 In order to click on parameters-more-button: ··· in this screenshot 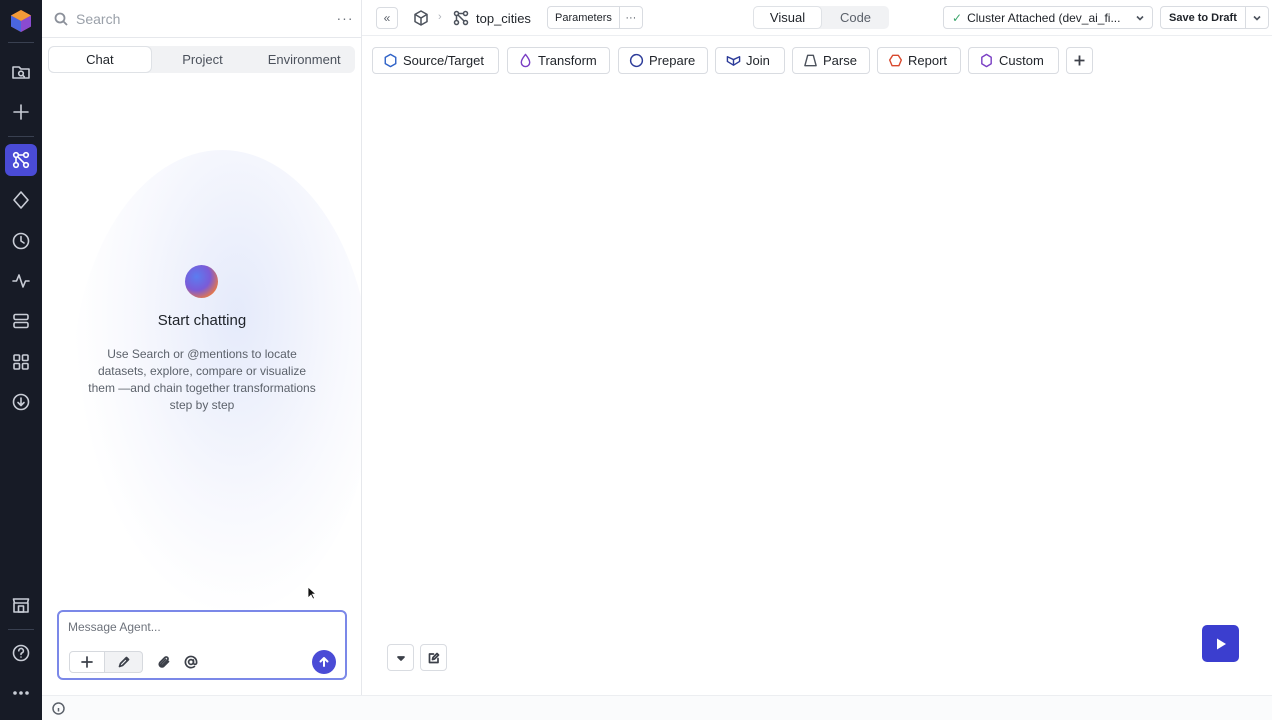, I will do `click(631, 17)`.